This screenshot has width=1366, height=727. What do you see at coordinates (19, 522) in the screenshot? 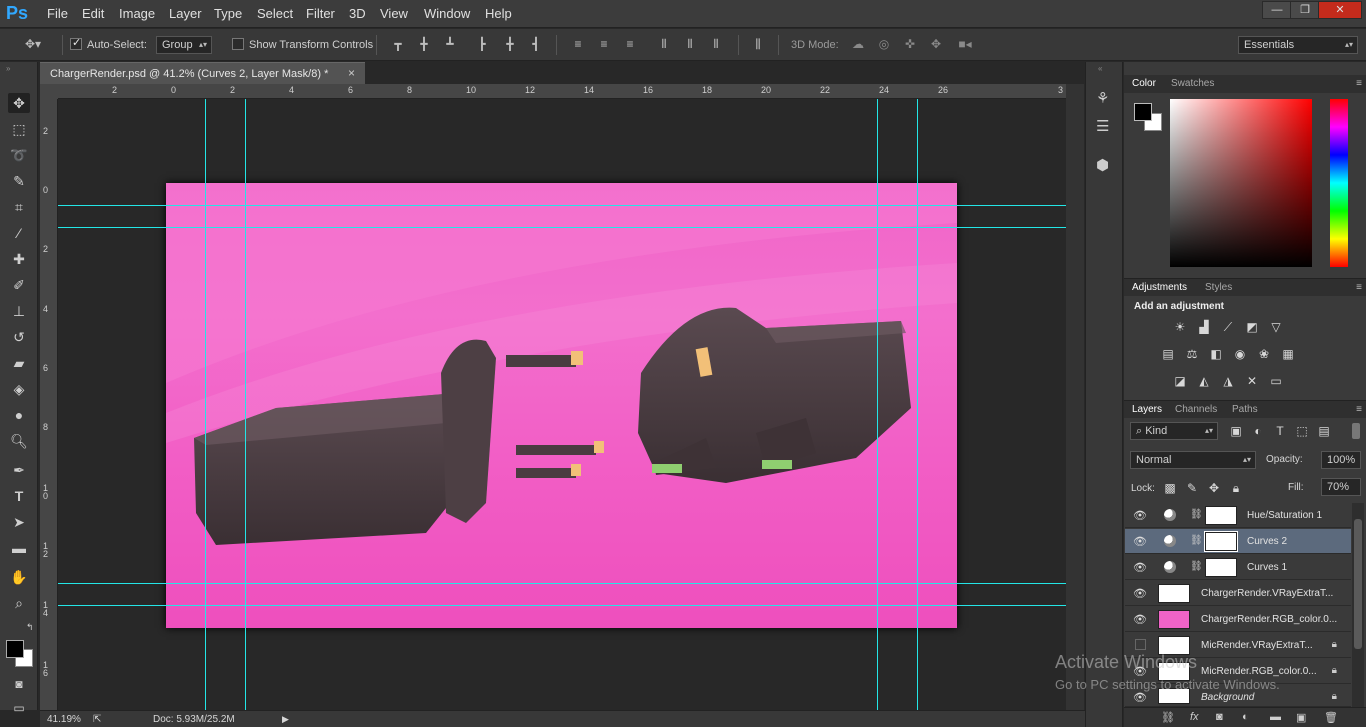
I see `path-selection-tool-icon: ➤` at bounding box center [19, 522].